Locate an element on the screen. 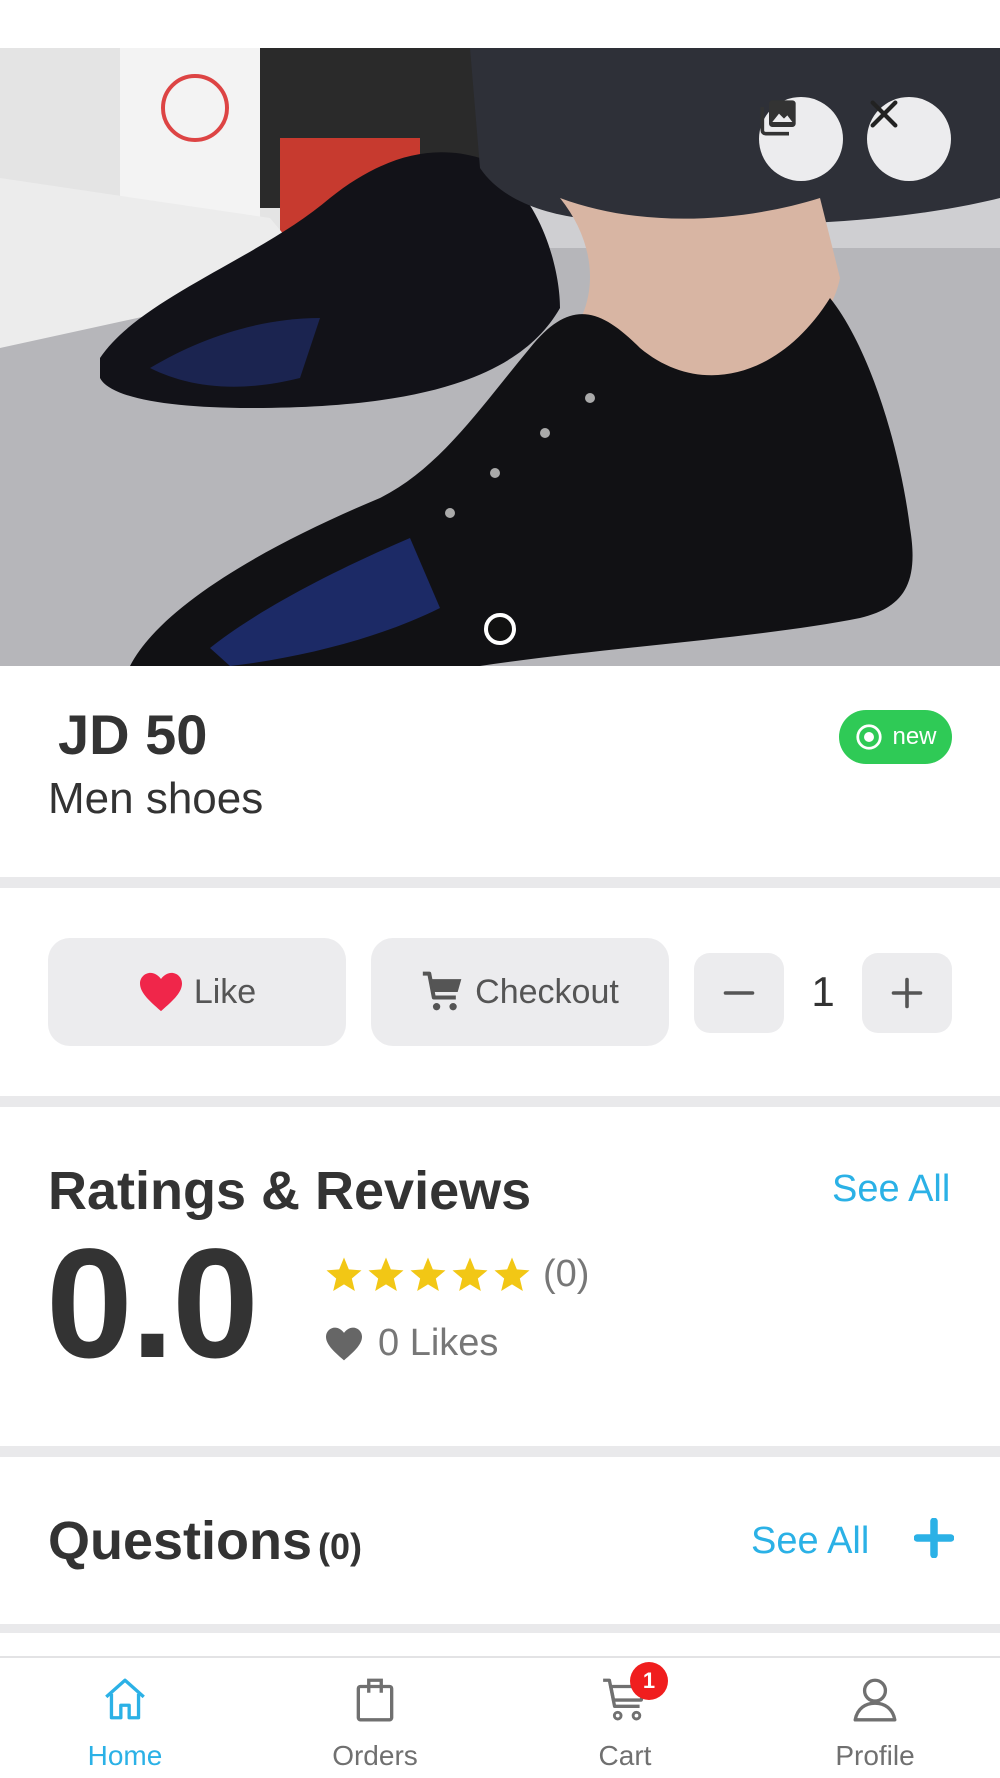 This screenshot has width=1000, height=1778. likes-count: 0 Likes is located at coordinates (438, 1343).